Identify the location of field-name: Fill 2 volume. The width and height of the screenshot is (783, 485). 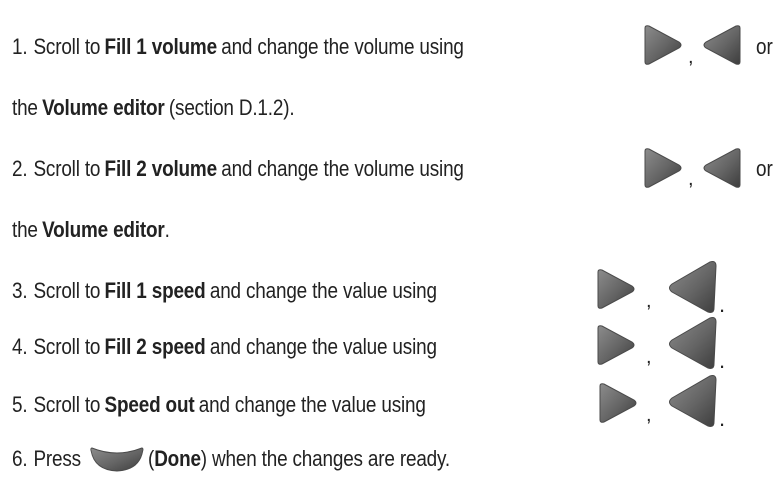
(161, 168).